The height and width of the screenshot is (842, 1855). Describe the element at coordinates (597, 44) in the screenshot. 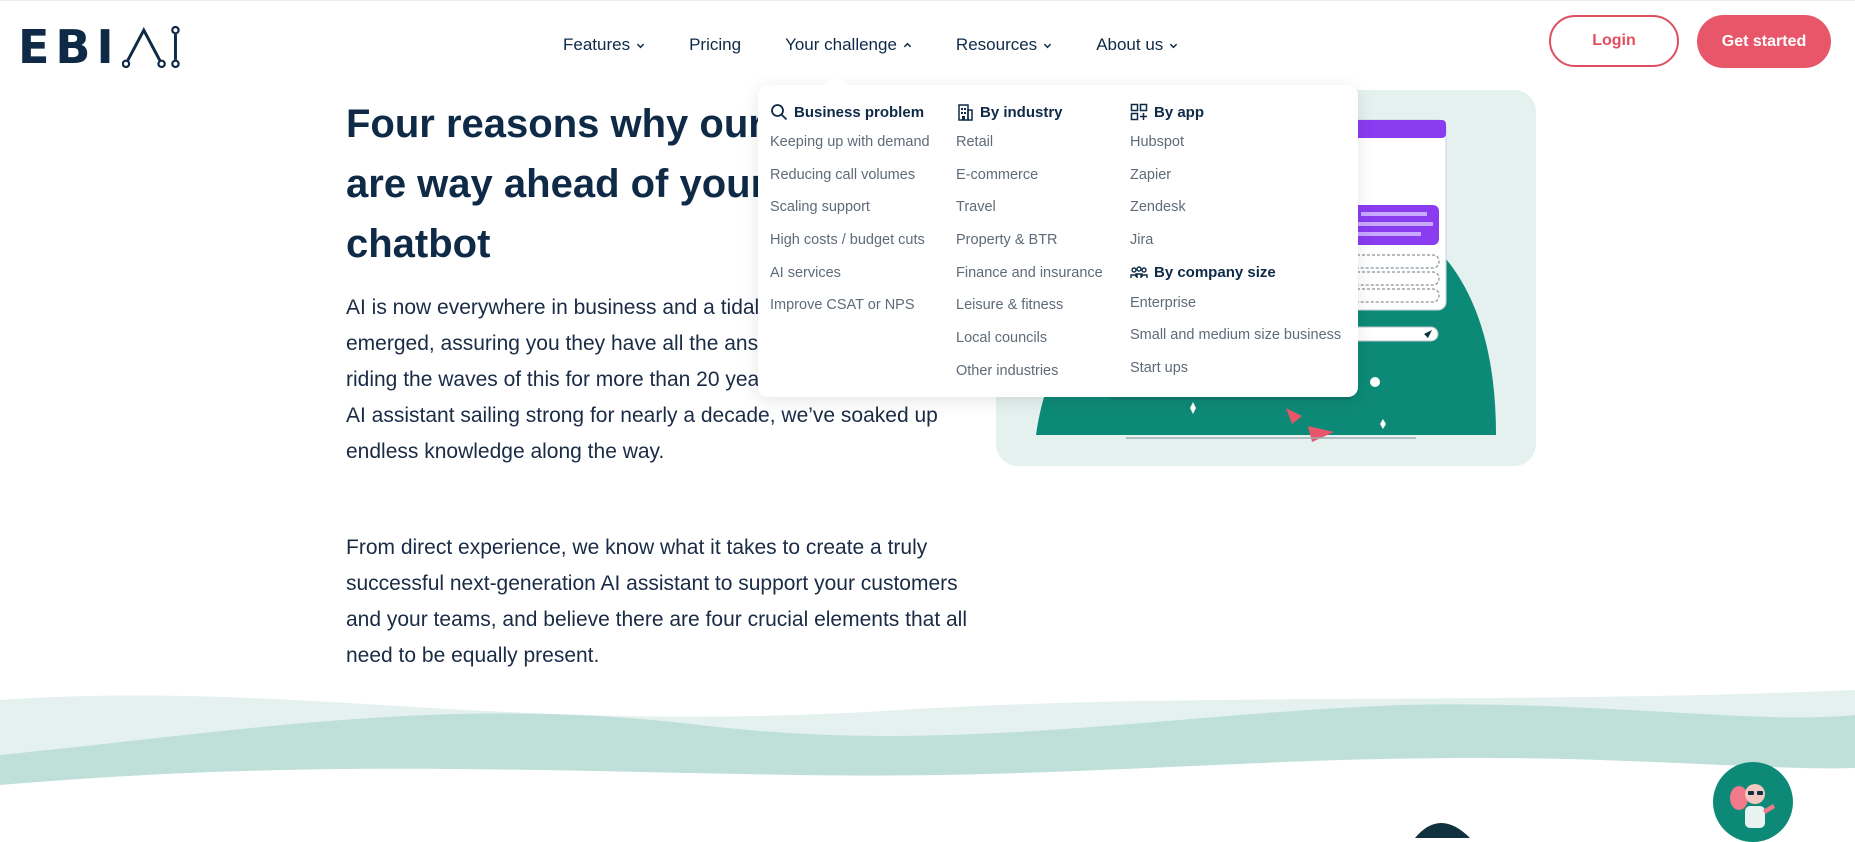

I see `nav-features-label: Features` at that location.